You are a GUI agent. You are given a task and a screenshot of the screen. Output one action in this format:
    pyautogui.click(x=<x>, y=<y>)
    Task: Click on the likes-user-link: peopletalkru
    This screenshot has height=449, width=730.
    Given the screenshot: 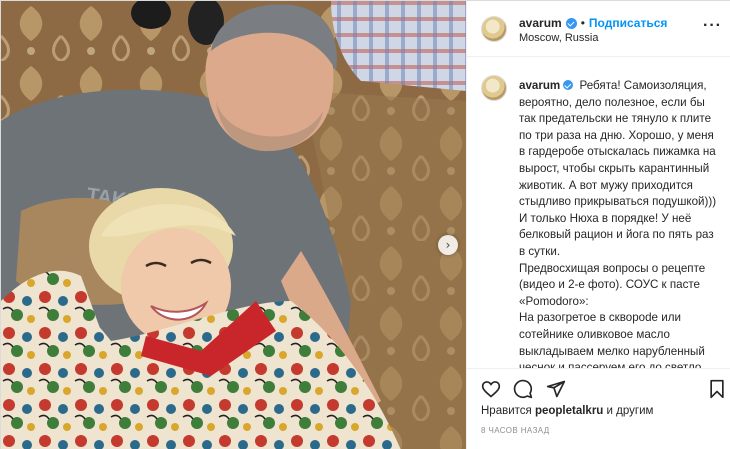 What is the action you would take?
    pyautogui.click(x=569, y=411)
    